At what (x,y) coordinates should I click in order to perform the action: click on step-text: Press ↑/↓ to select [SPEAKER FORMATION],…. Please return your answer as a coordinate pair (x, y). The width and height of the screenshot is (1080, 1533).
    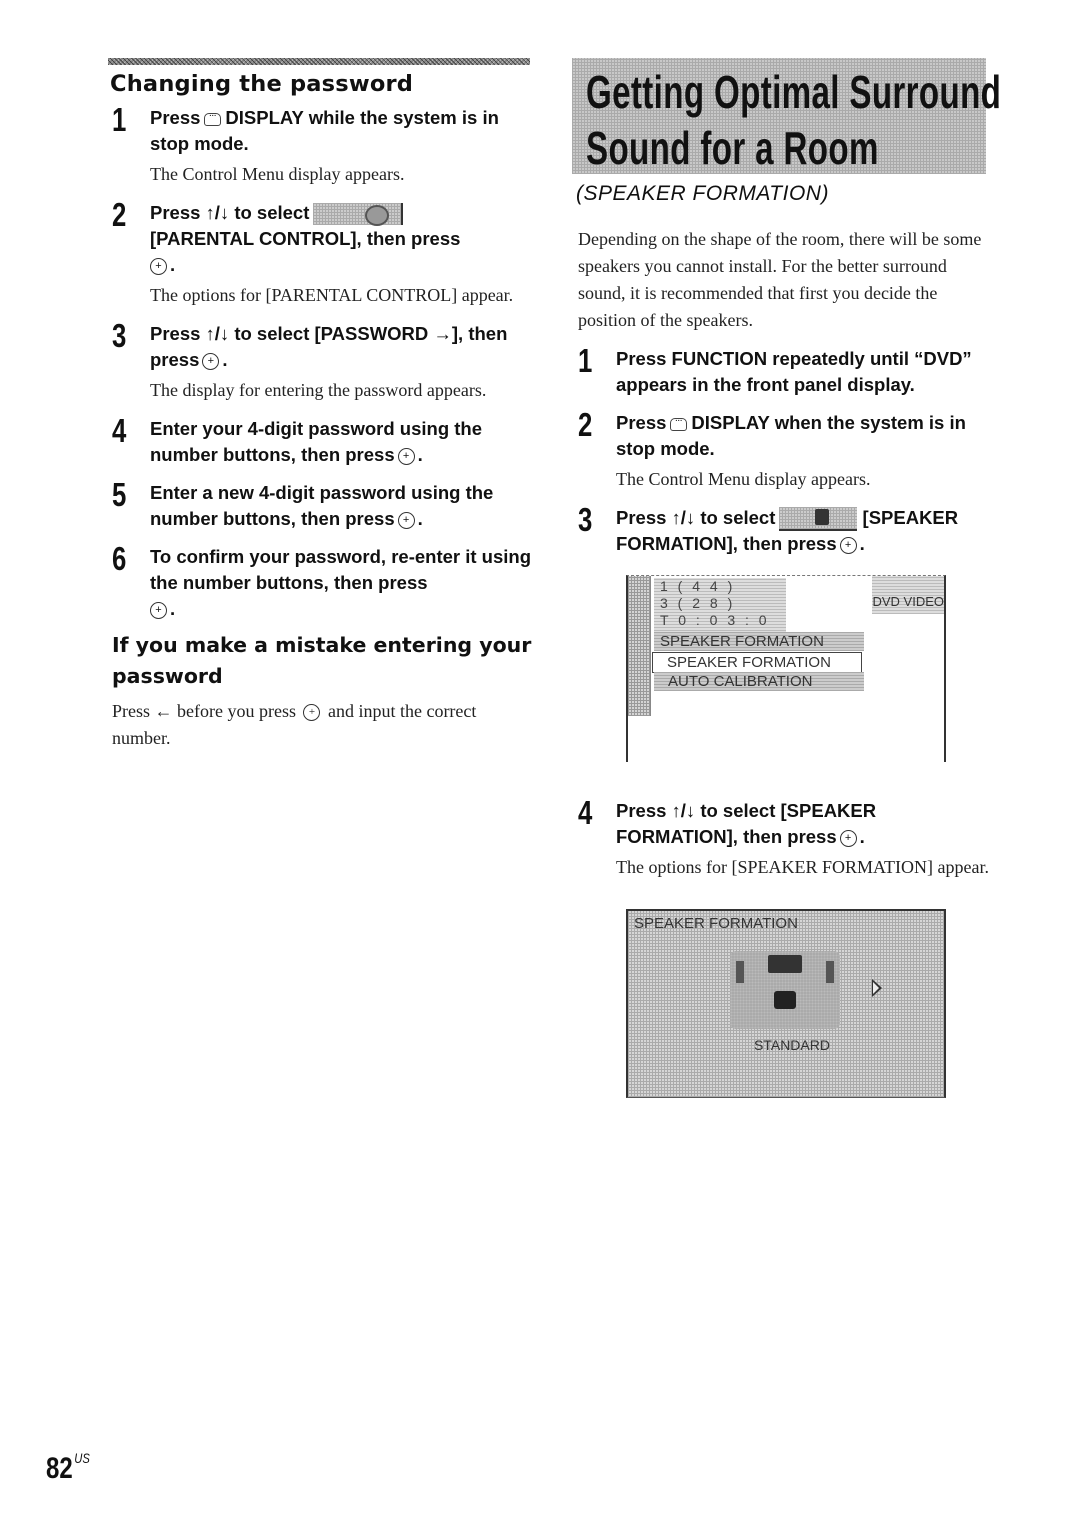
    Looking at the image, I should click on (746, 824).